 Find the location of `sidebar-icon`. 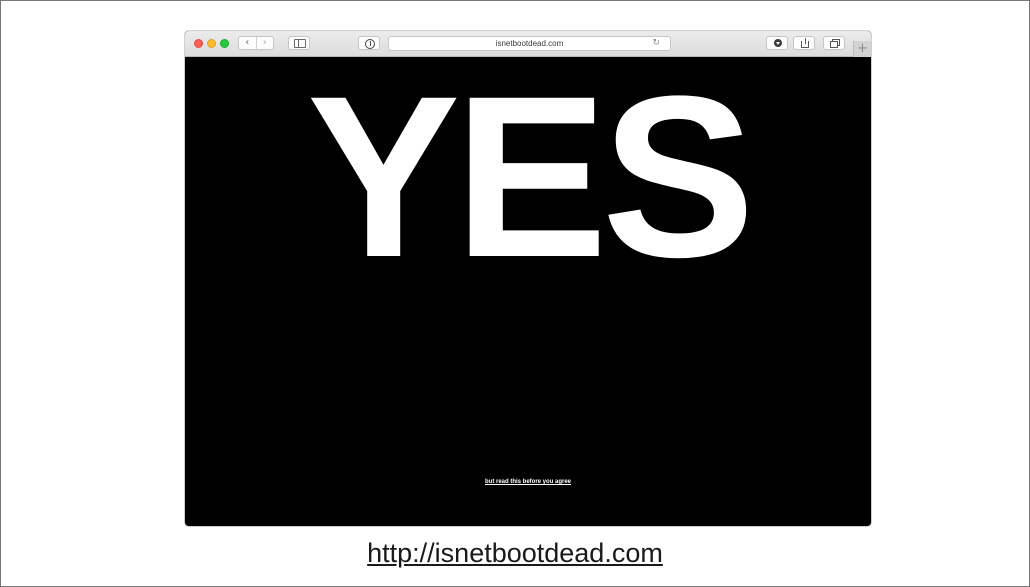

sidebar-icon is located at coordinates (300, 43).